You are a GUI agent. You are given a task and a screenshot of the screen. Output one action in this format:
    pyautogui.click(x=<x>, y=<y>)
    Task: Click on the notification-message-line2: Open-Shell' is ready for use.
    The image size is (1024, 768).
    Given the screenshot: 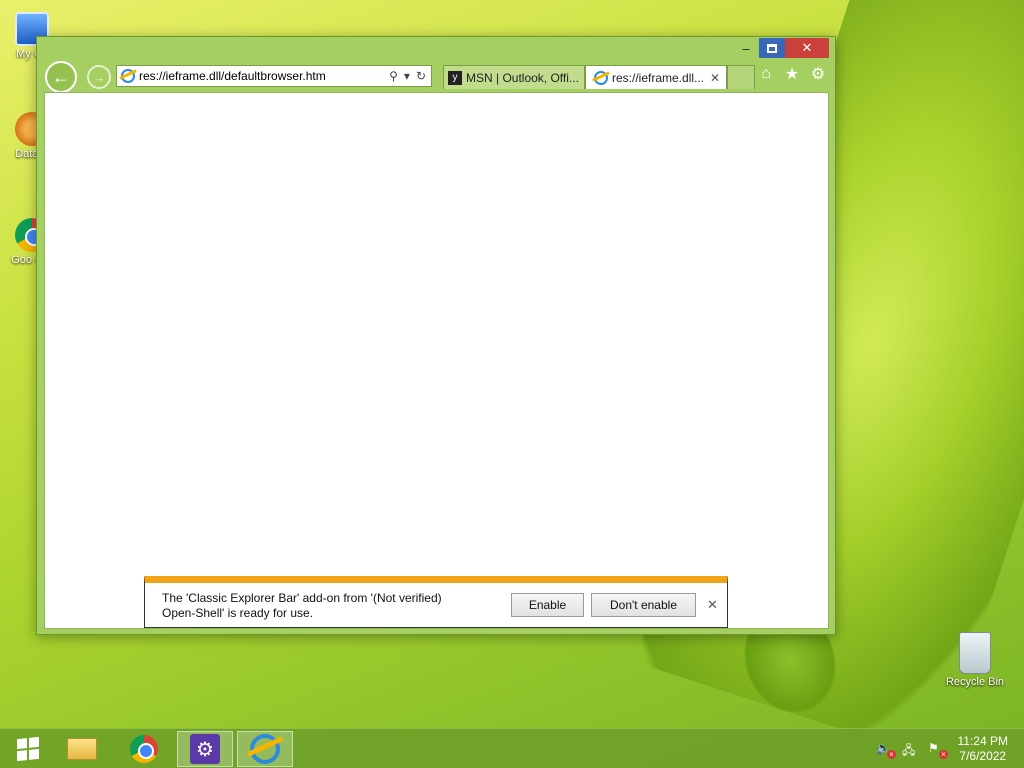 What is the action you would take?
    pyautogui.click(x=238, y=613)
    